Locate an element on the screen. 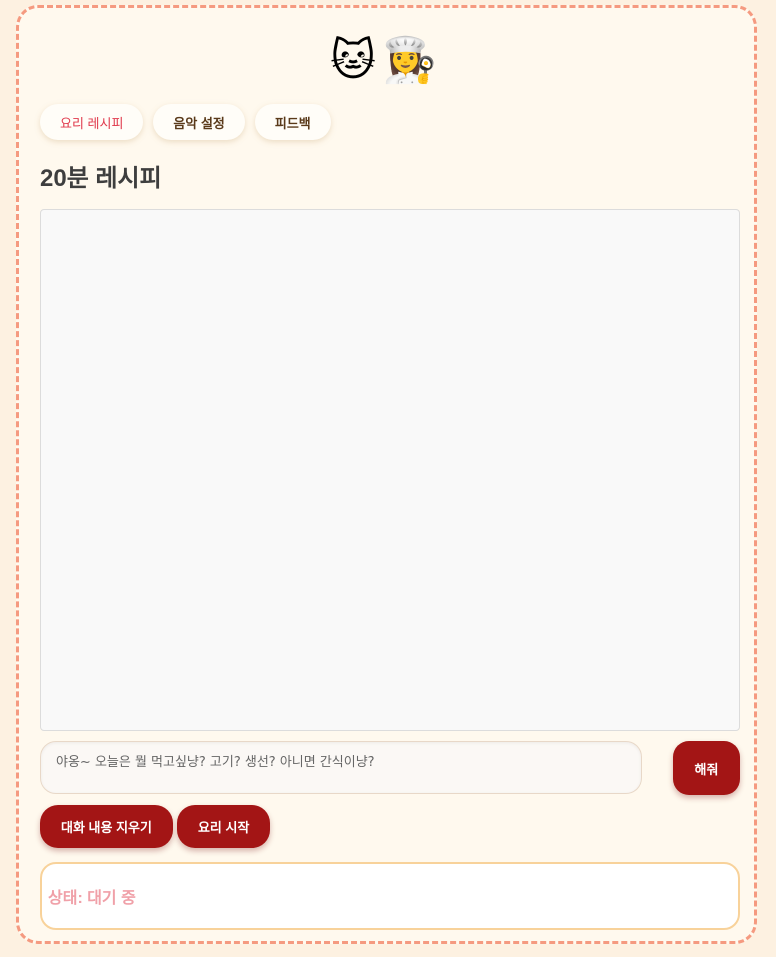 The width and height of the screenshot is (776, 957). page-title: 20분 레시피 is located at coordinates (101, 178).